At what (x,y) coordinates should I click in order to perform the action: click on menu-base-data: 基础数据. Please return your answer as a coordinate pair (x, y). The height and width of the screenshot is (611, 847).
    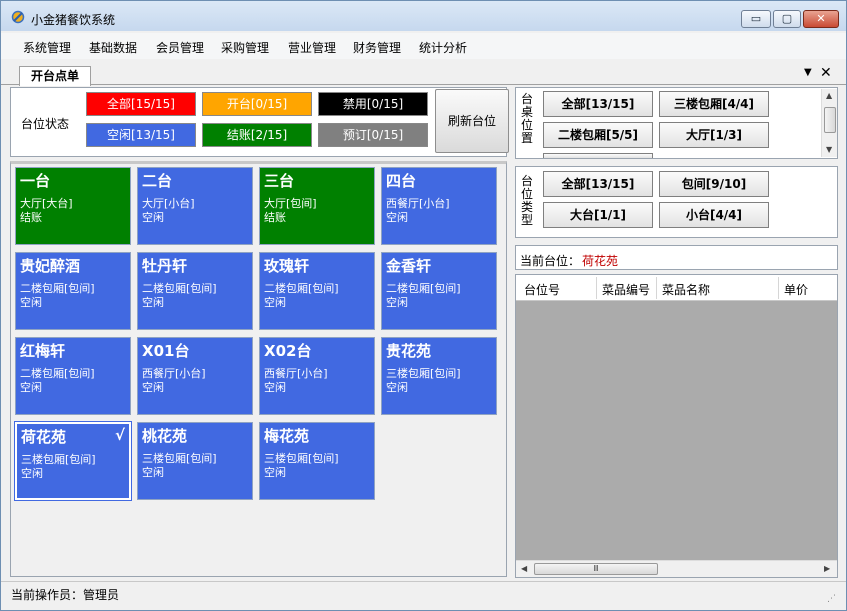
    Looking at the image, I should click on (113, 47).